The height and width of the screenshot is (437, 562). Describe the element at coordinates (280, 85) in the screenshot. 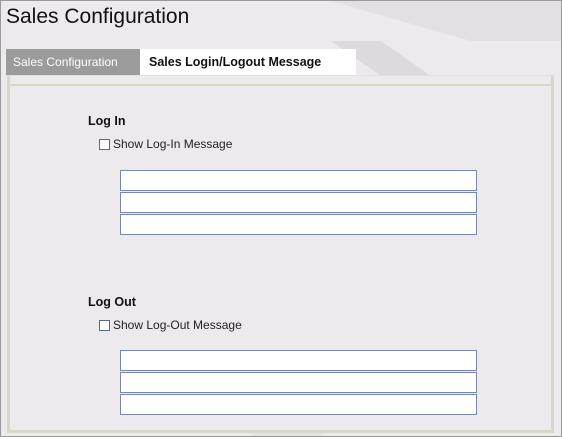

I see `panel-divider` at that location.